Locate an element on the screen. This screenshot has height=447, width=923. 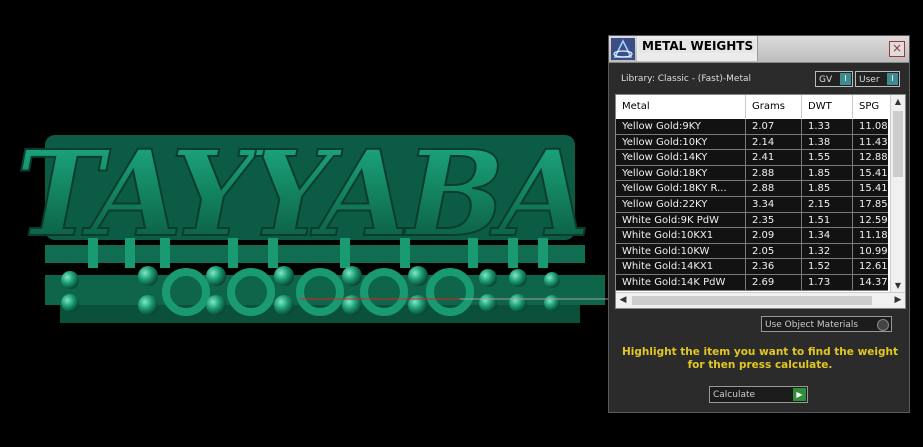
matrix-logo-icon is located at coordinates (623, 49).